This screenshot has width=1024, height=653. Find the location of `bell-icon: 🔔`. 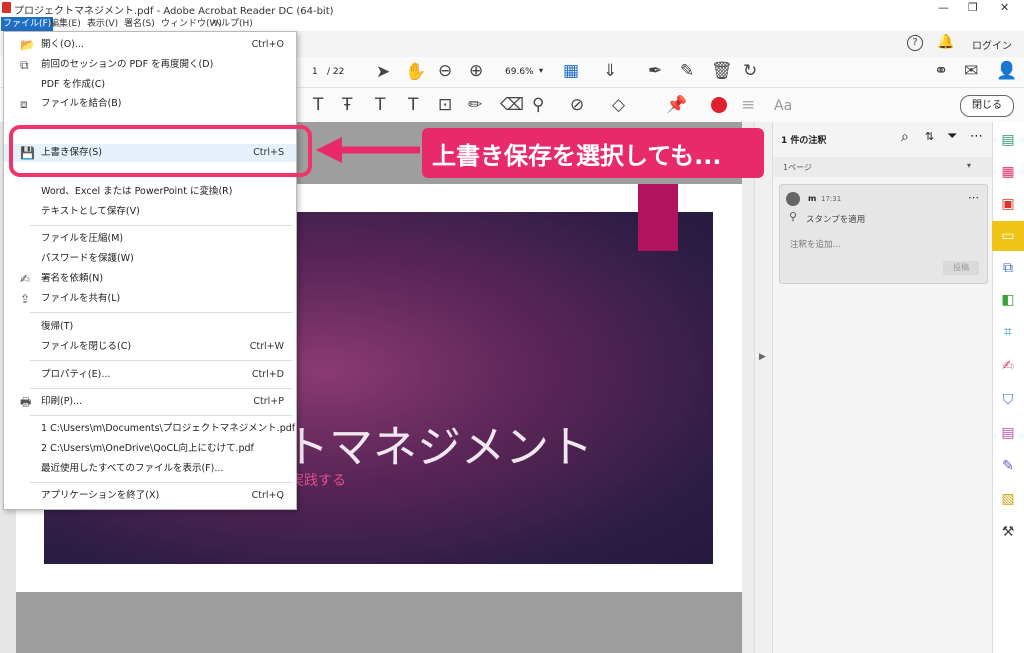

bell-icon: 🔔 is located at coordinates (945, 42).